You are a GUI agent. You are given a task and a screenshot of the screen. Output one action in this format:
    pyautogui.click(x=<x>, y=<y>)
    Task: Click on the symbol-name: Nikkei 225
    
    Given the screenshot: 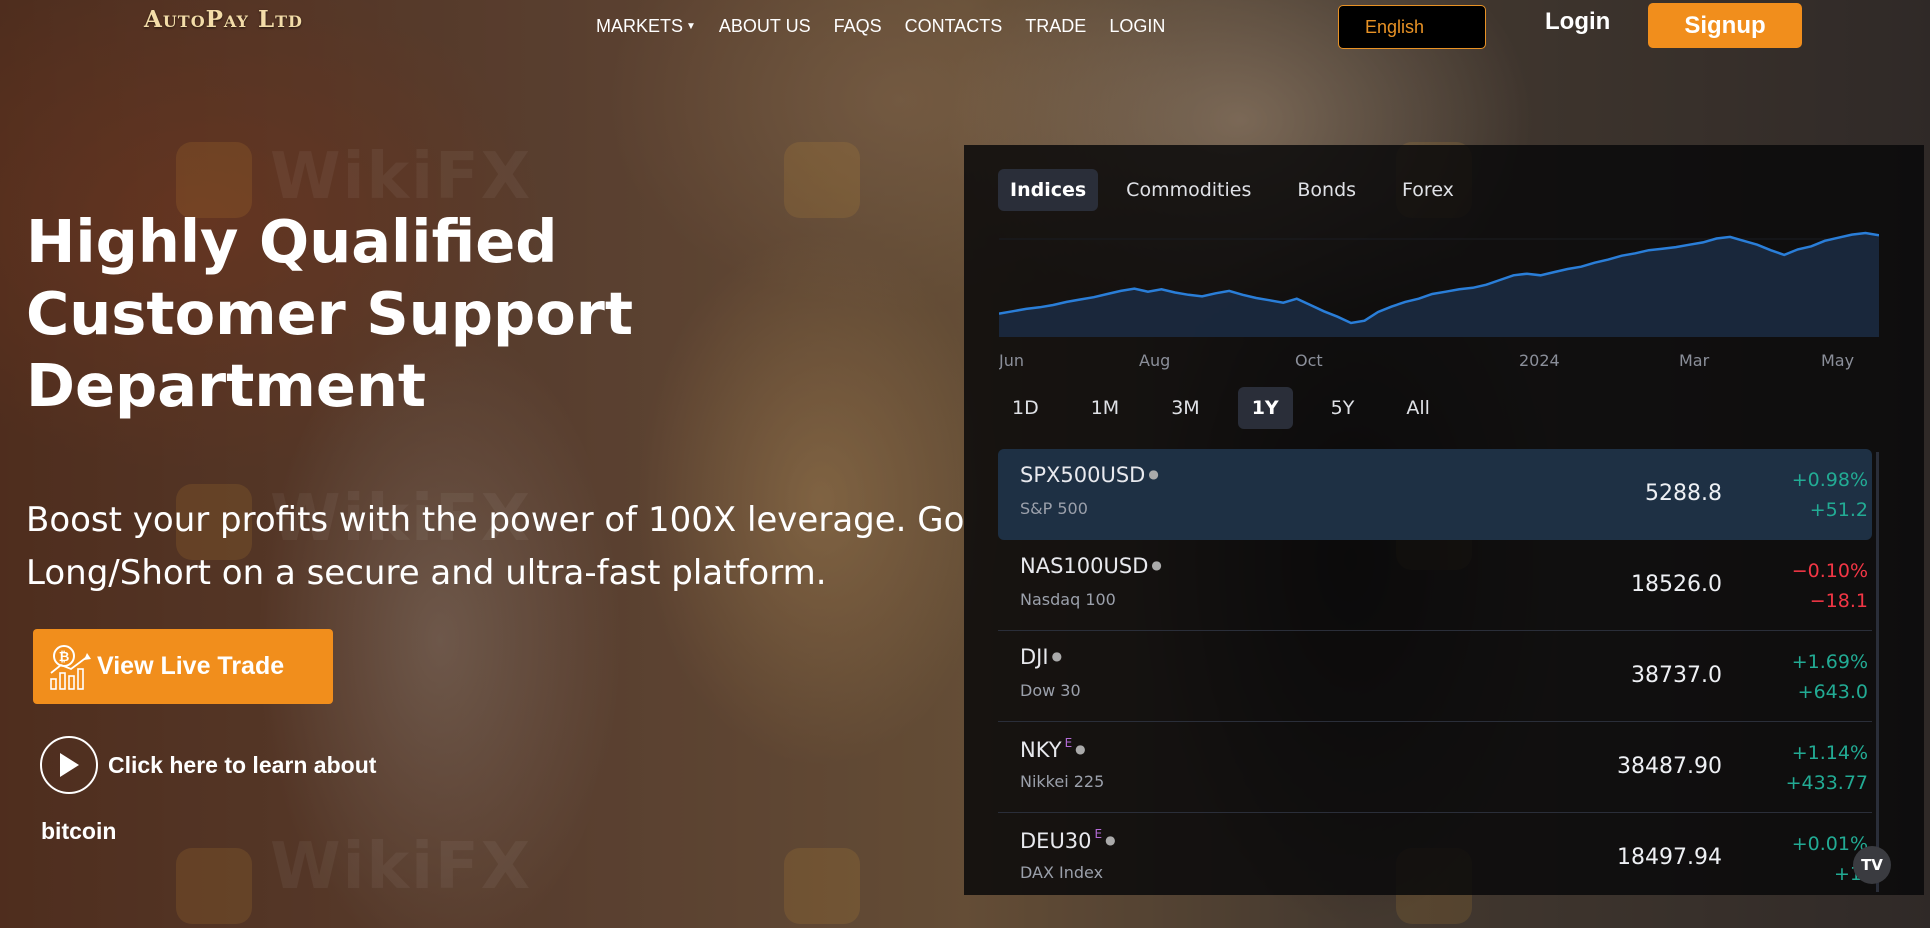 What is the action you would take?
    pyautogui.click(x=1062, y=781)
    